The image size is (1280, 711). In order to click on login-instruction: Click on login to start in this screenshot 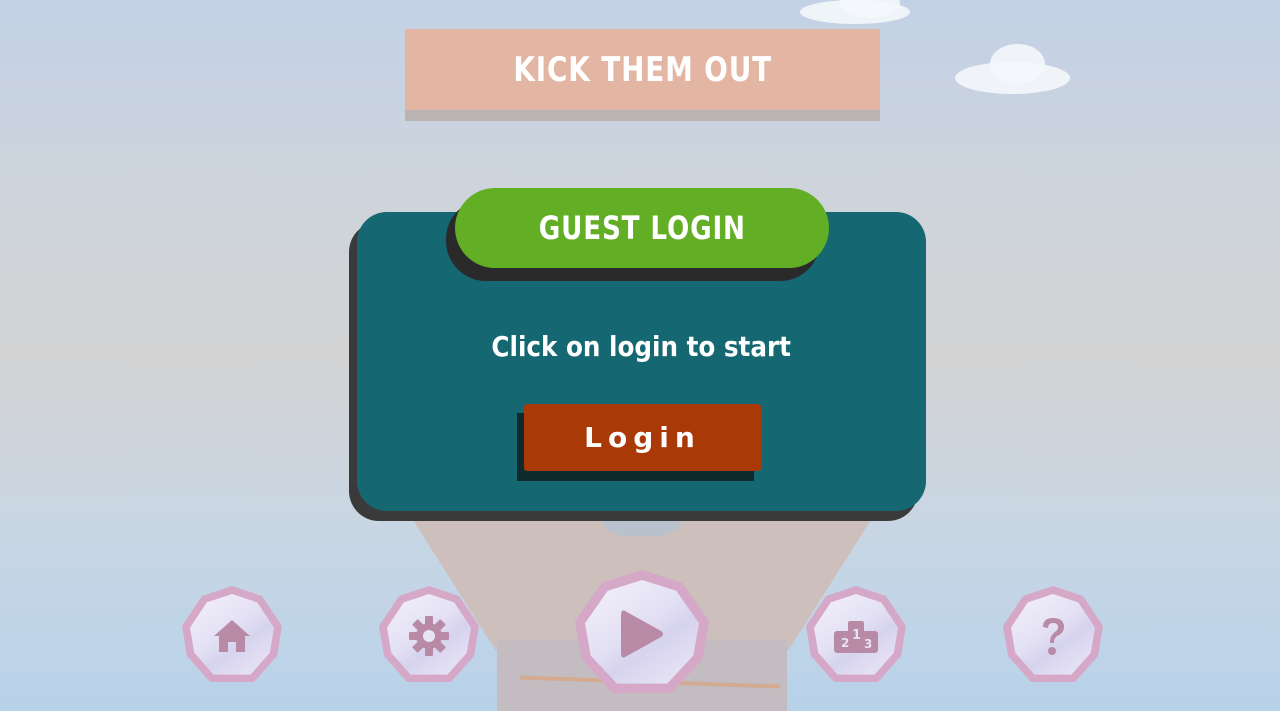, I will do `click(641, 346)`.